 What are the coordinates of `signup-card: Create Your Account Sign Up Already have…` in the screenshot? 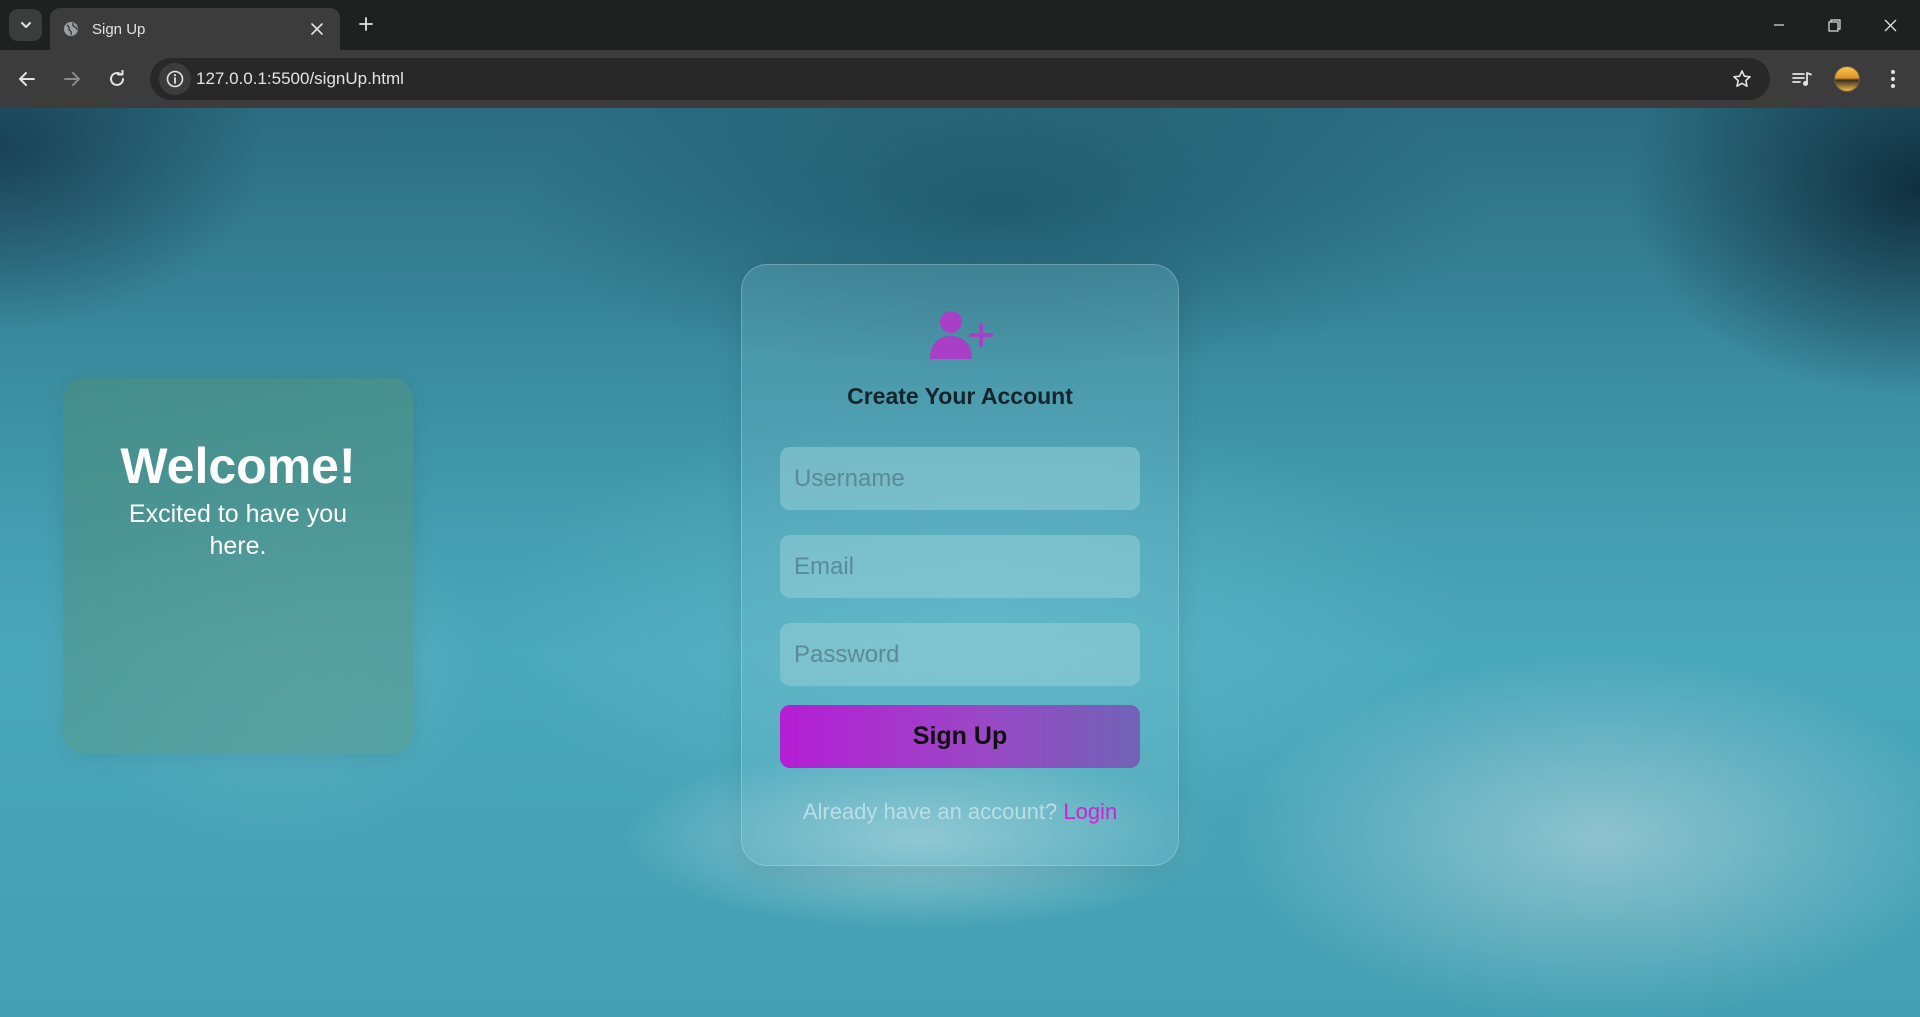 It's located at (960, 565).